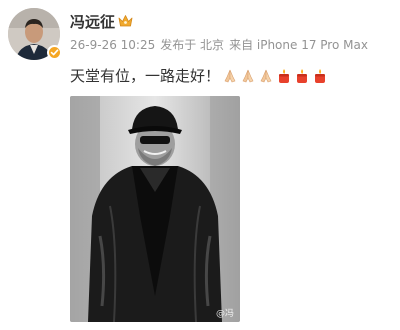 The height and width of the screenshot is (330, 400). I want to click on post-timestamp: 26-9-26 10:25, so click(112, 45).